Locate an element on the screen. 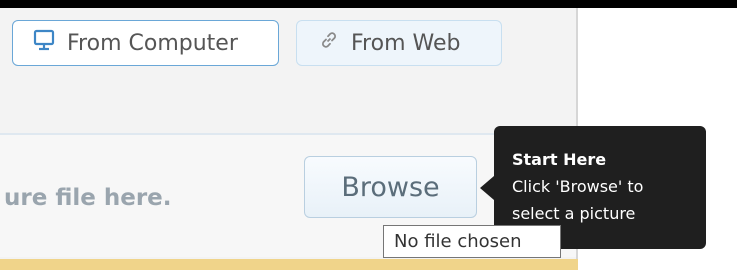 The image size is (737, 270). browse-button-label: Browse is located at coordinates (390, 187).